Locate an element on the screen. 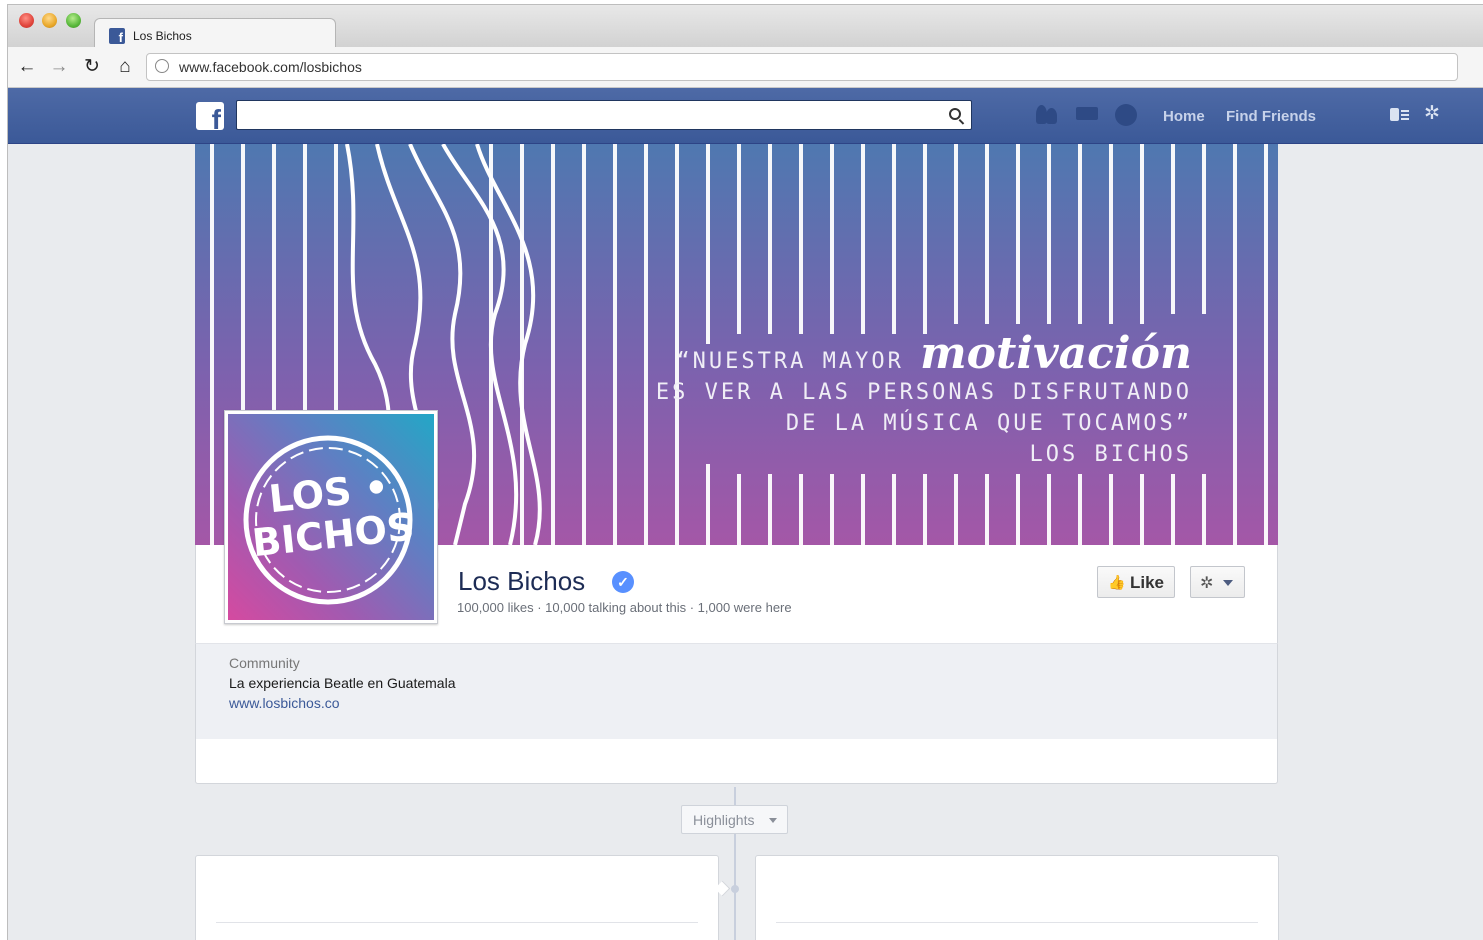 The image size is (1483, 940). page-title: Los Bichos is located at coordinates (521, 581).